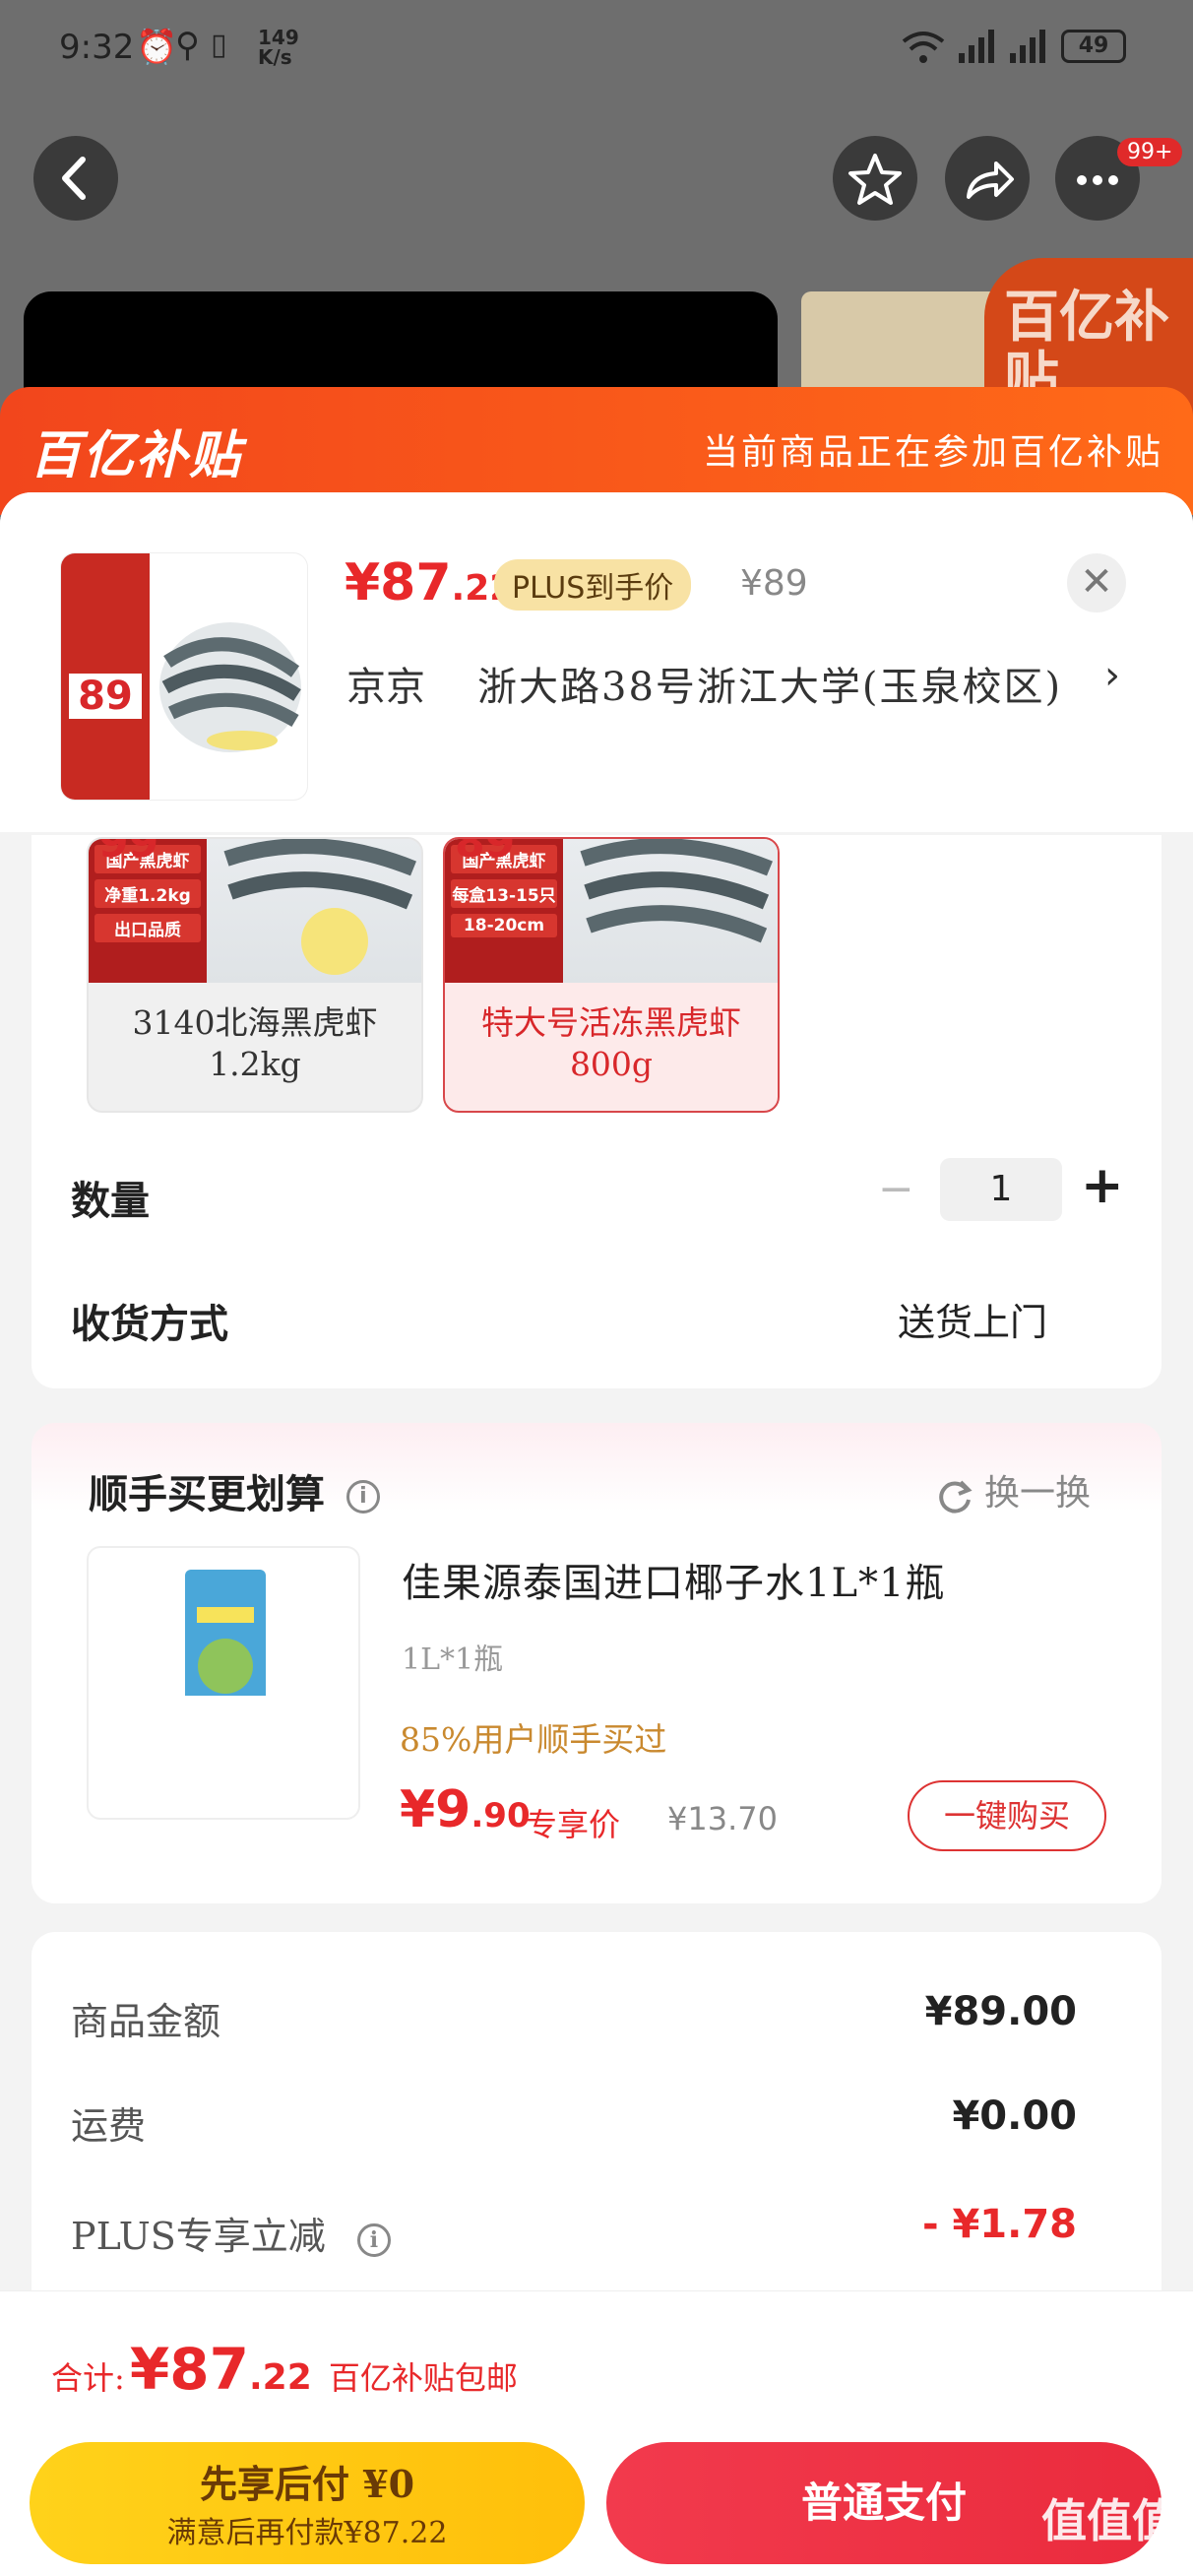  Describe the element at coordinates (398, 582) in the screenshot. I see `price-main: ¥87` at that location.